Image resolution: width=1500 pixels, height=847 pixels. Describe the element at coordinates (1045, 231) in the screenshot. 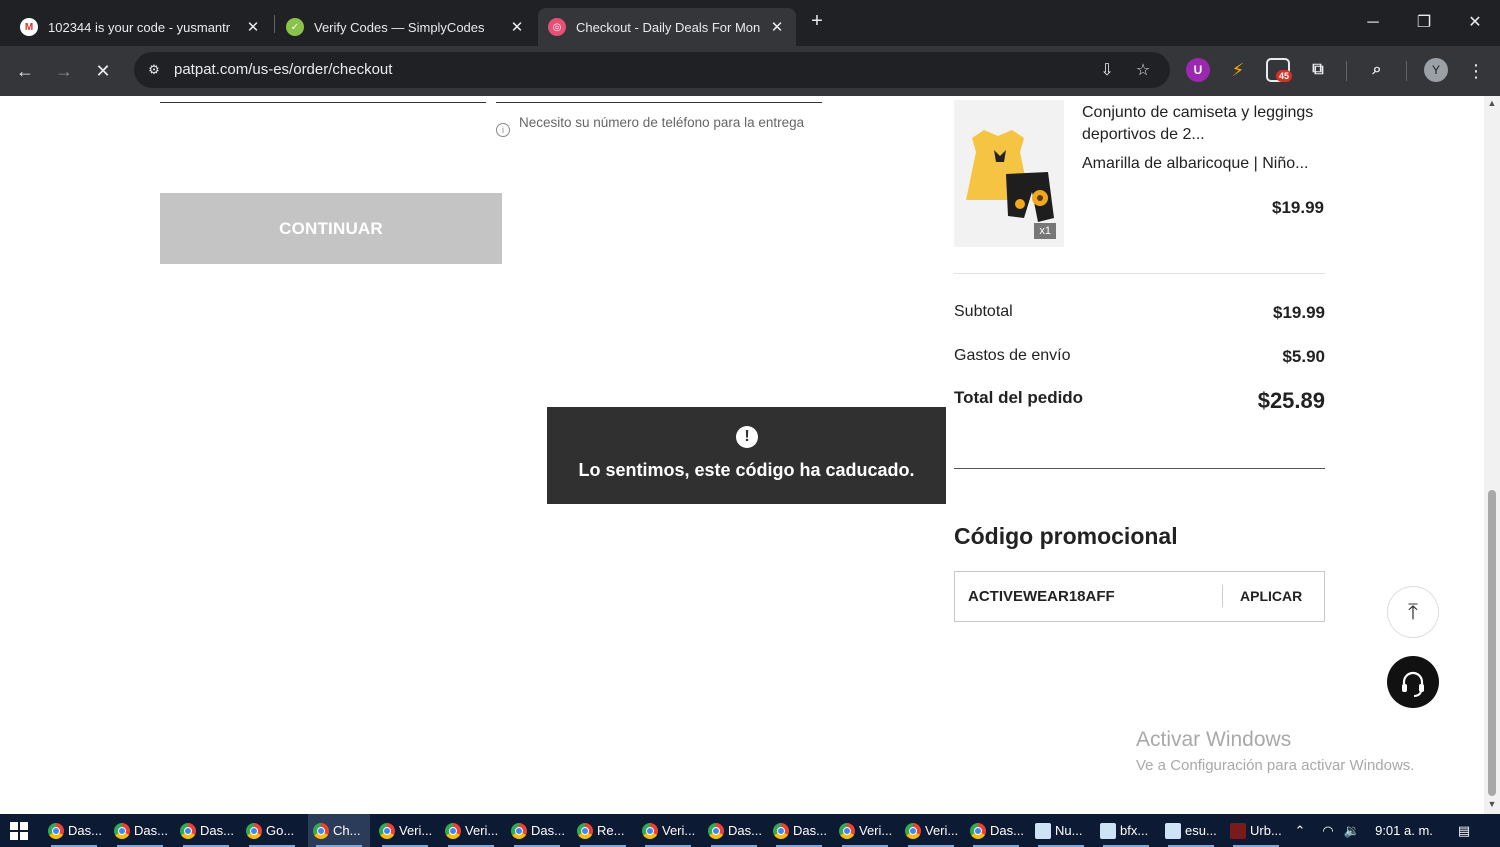

I see `quantity-badge: x1` at that location.